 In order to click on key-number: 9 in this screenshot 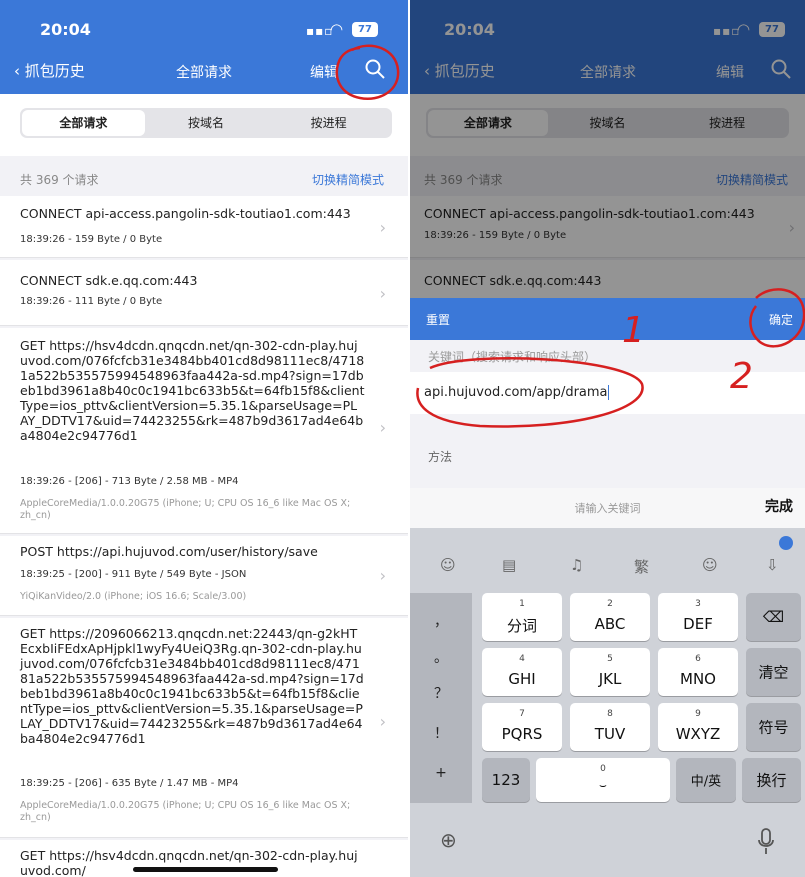, I will do `click(698, 714)`.